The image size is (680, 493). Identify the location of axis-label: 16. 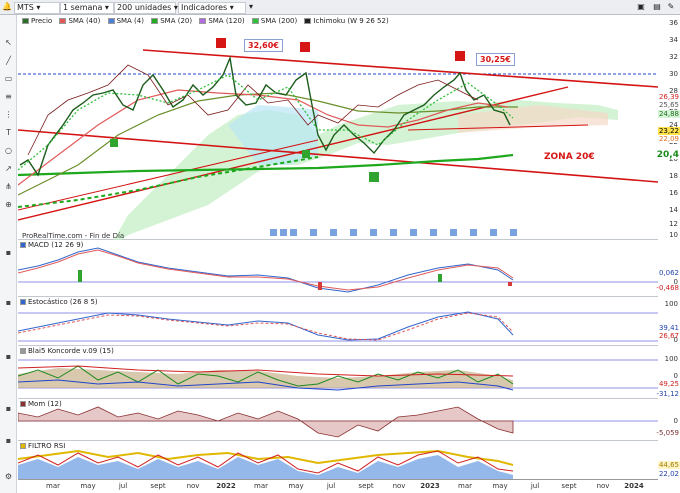
(673, 193).